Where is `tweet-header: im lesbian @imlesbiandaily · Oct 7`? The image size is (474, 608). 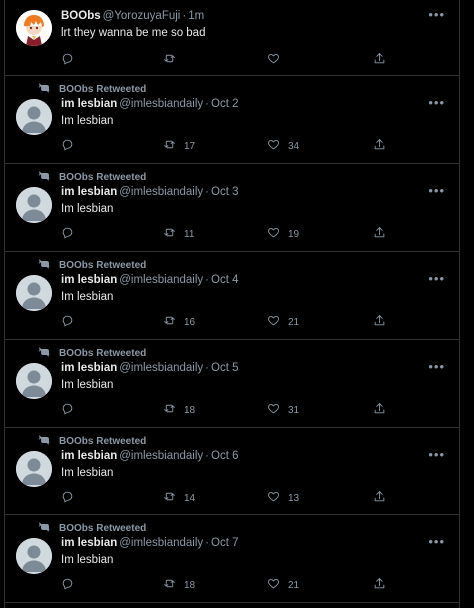 tweet-header: im lesbian @imlesbiandaily · Oct 7 is located at coordinates (149, 543).